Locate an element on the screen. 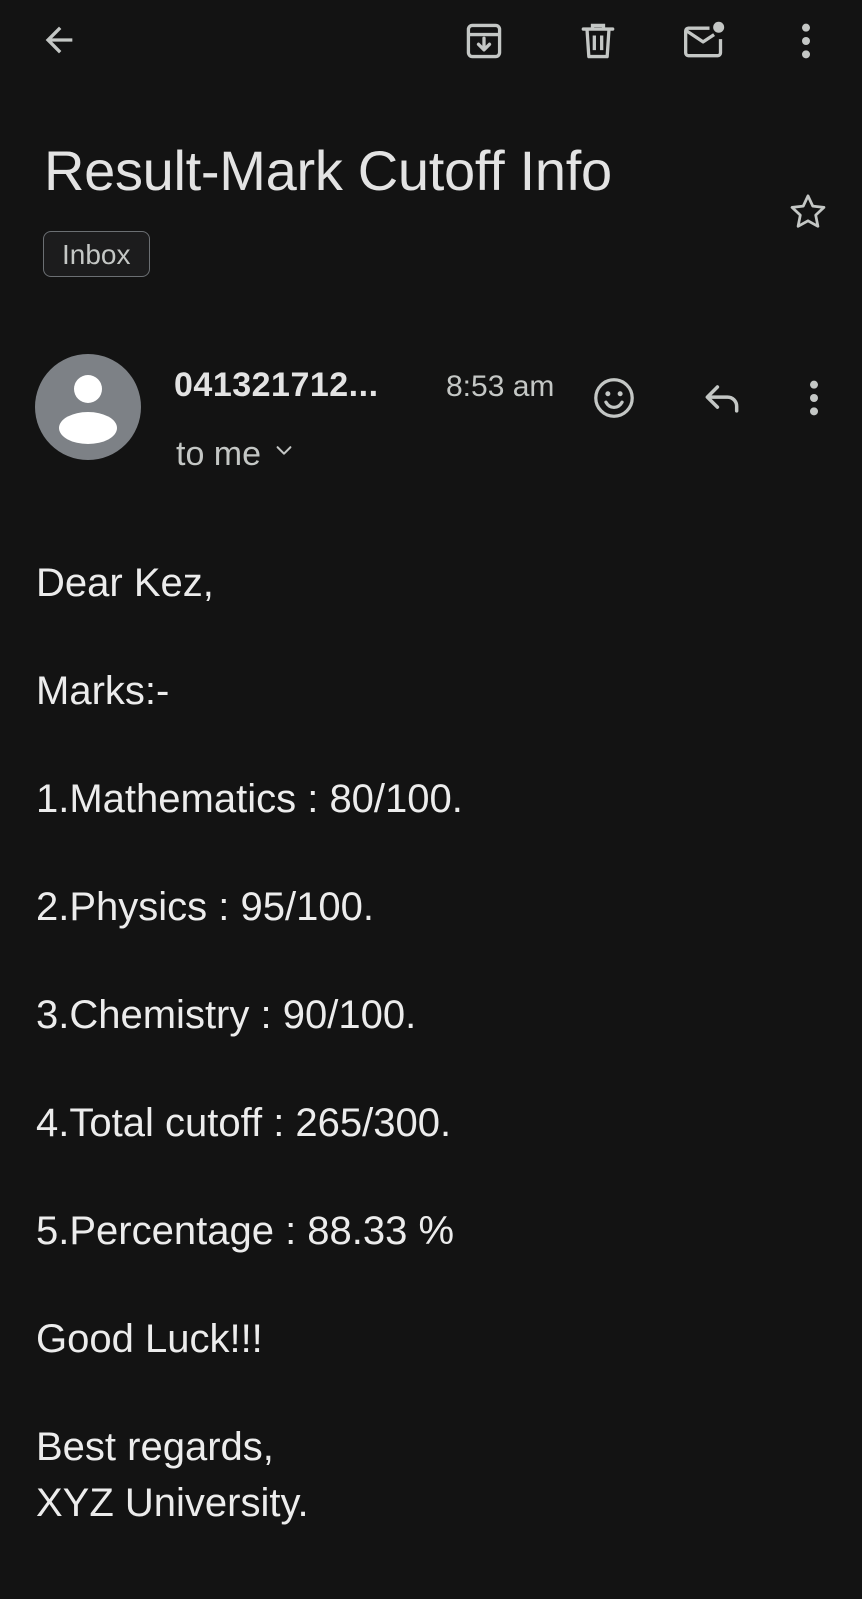 This screenshot has height=1599, width=862. archive-button is located at coordinates (484, 41).